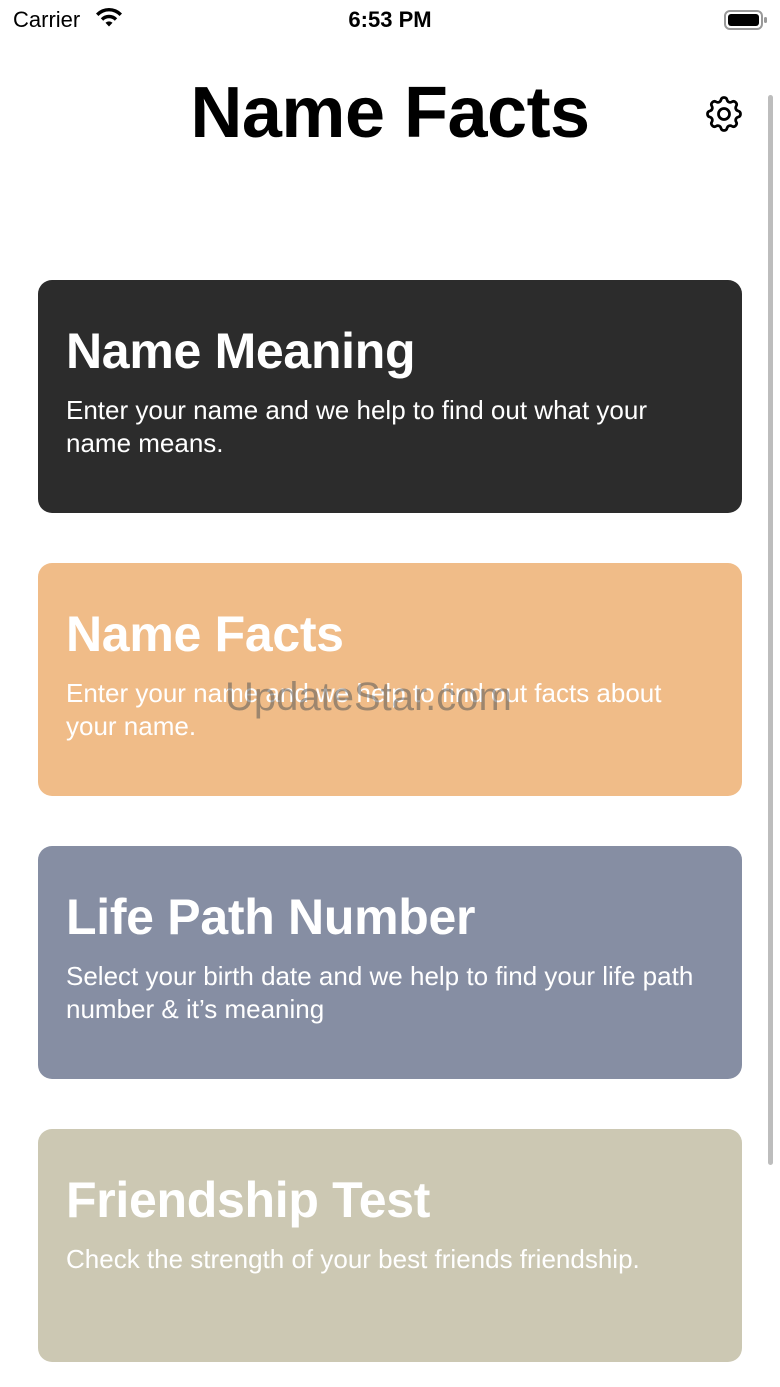  Describe the element at coordinates (770, 630) in the screenshot. I see `vertical-scrollbar` at that location.